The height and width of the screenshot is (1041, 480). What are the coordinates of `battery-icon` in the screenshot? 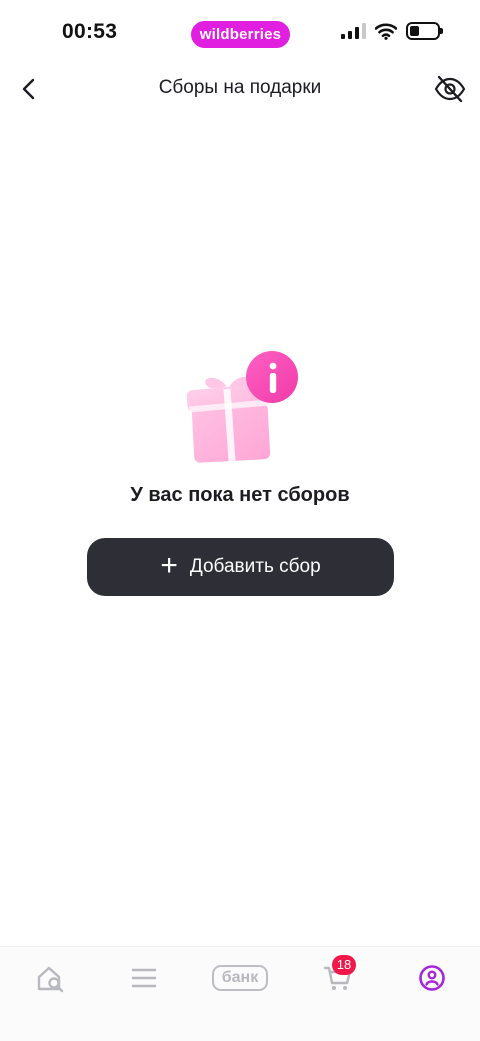 It's located at (424, 31).